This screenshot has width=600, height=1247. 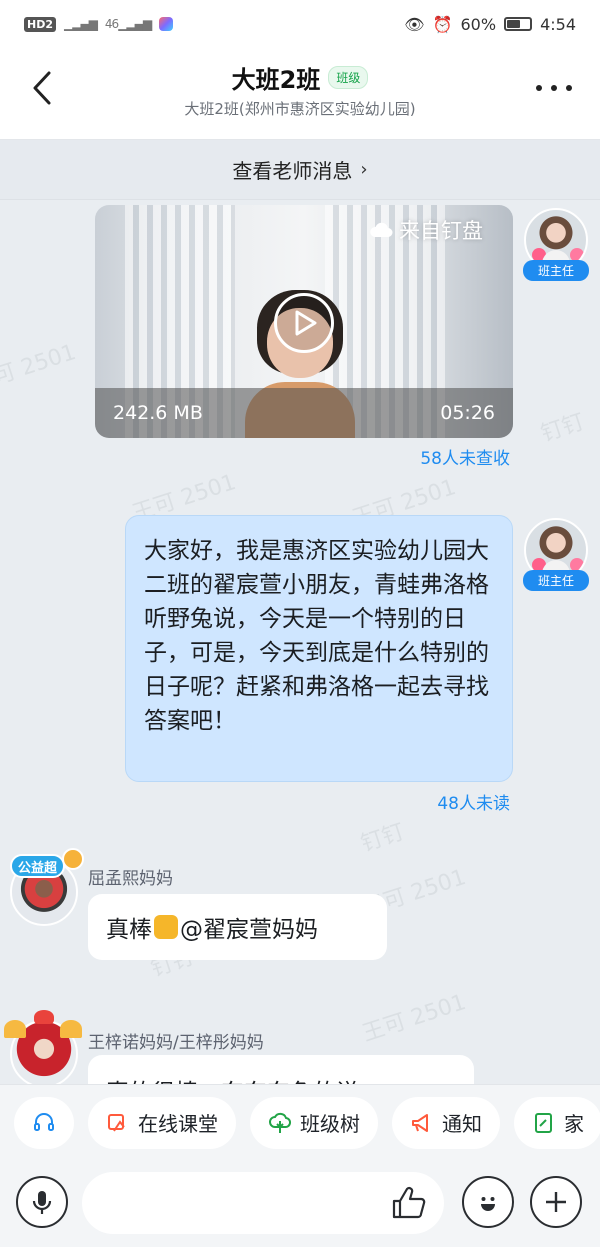 I want to click on tree-icon, so click(x=280, y=1122).